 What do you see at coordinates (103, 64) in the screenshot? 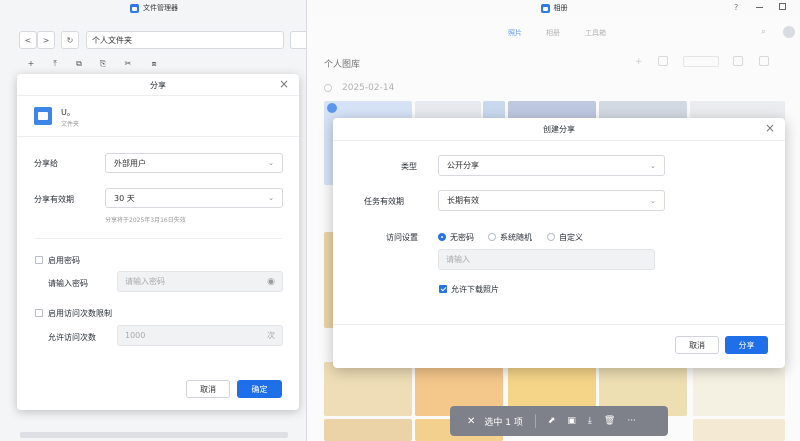
I see `paste-icon: ⎘` at bounding box center [103, 64].